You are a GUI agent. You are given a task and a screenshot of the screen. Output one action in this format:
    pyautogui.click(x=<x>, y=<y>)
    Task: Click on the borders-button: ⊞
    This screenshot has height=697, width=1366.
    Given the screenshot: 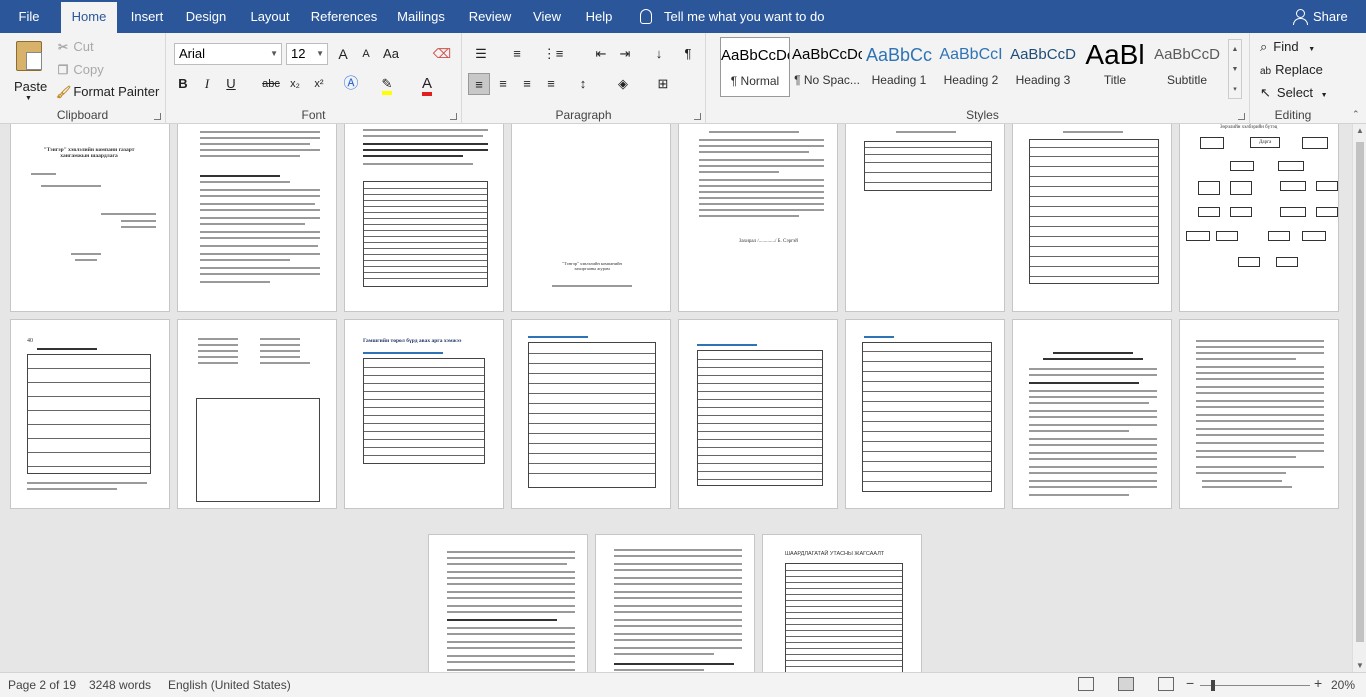 What is the action you would take?
    pyautogui.click(x=663, y=84)
    